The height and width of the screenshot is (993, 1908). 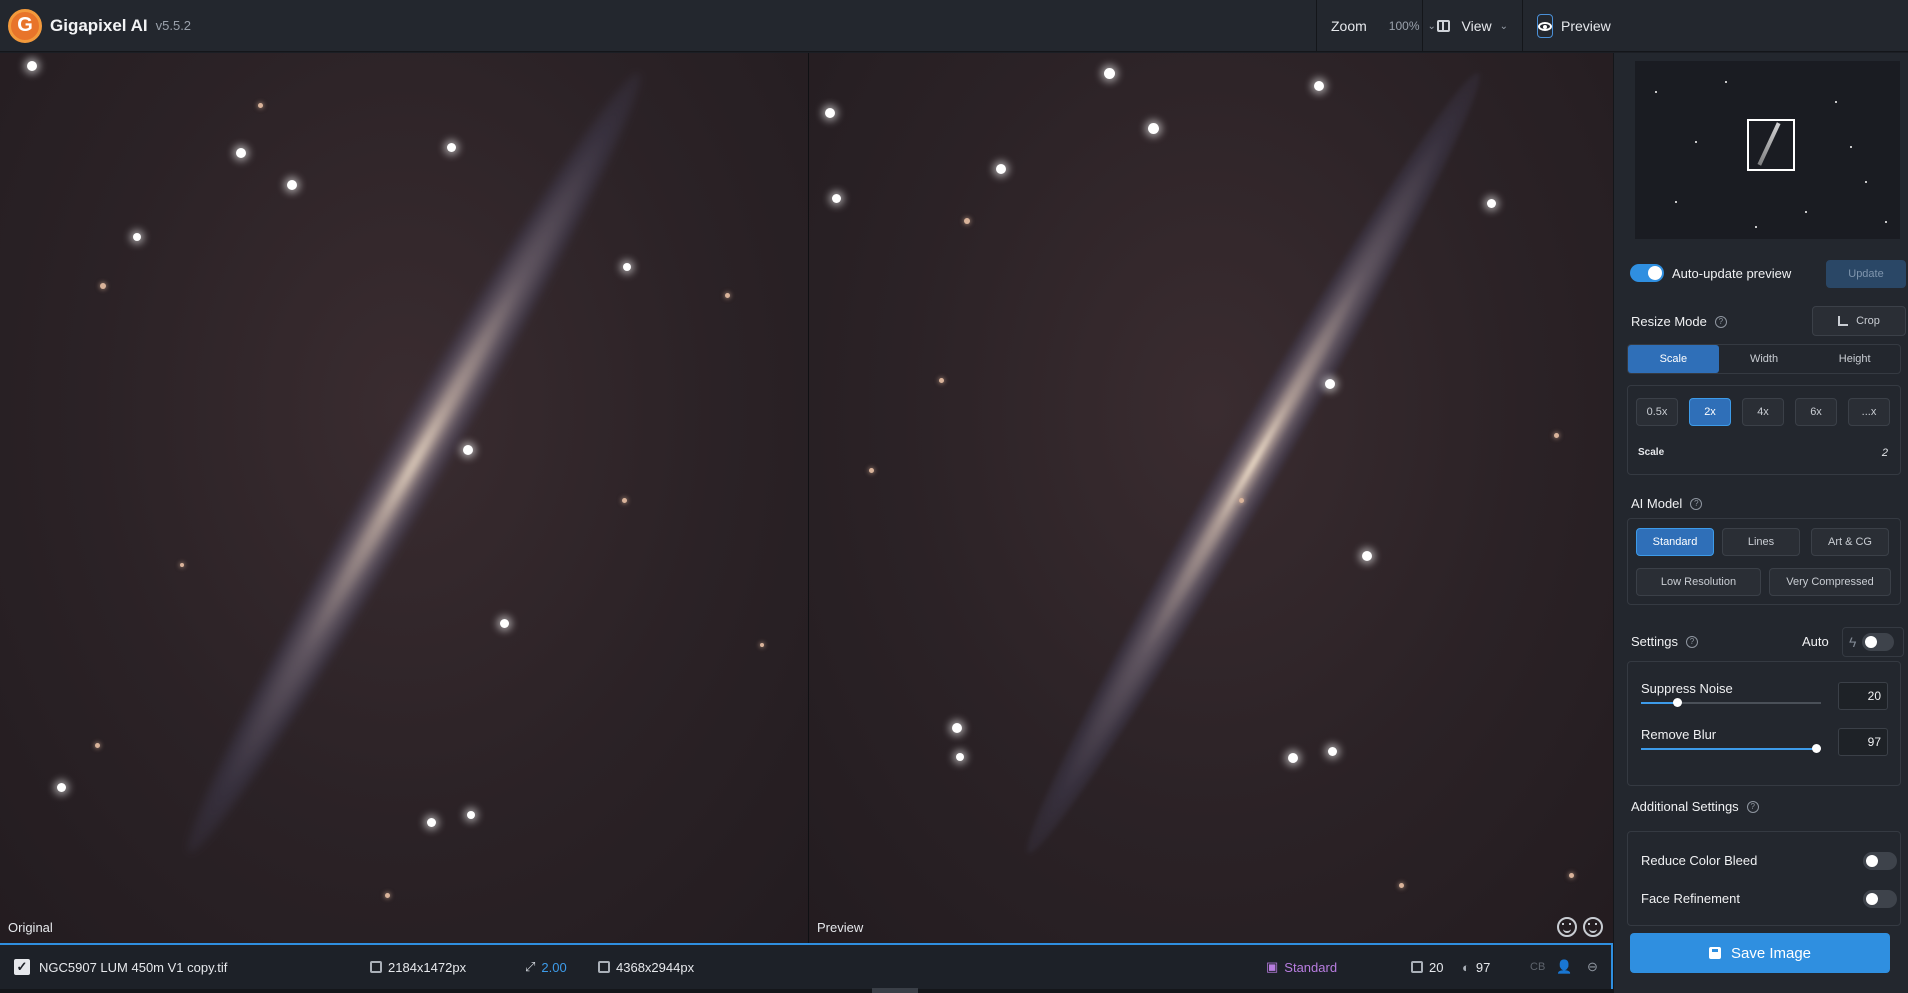 I want to click on view-label: View, so click(x=1476, y=26).